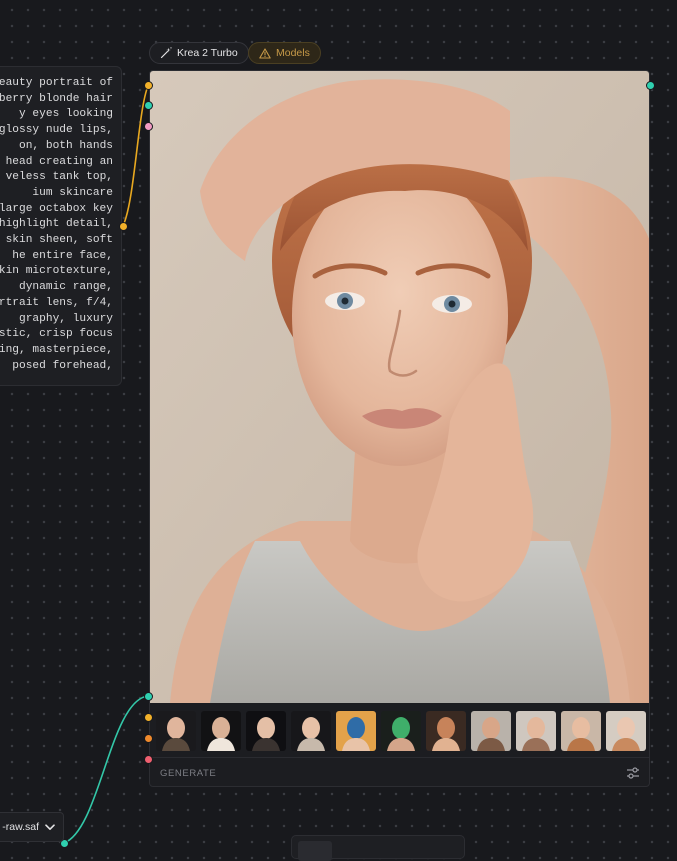 The image size is (677, 861). I want to click on dropdown-value: -raw.saf, so click(20, 827).